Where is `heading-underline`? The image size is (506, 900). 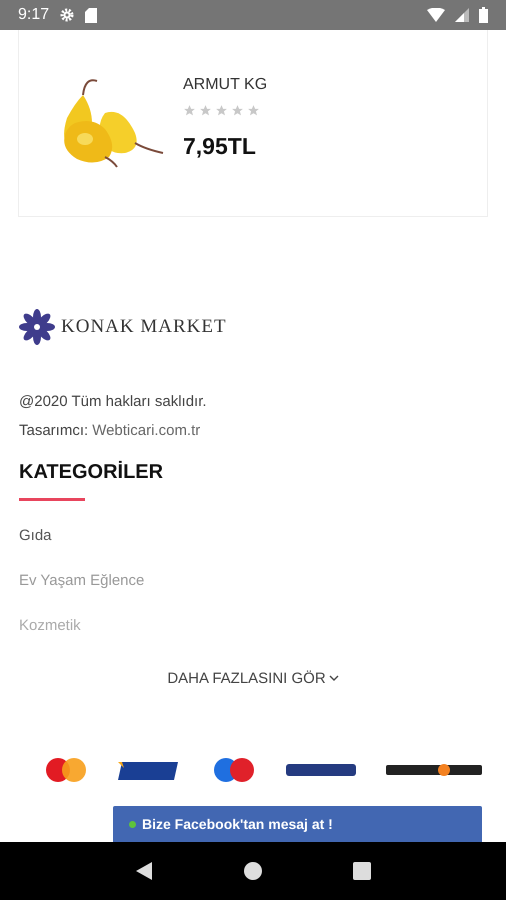 heading-underline is located at coordinates (52, 499).